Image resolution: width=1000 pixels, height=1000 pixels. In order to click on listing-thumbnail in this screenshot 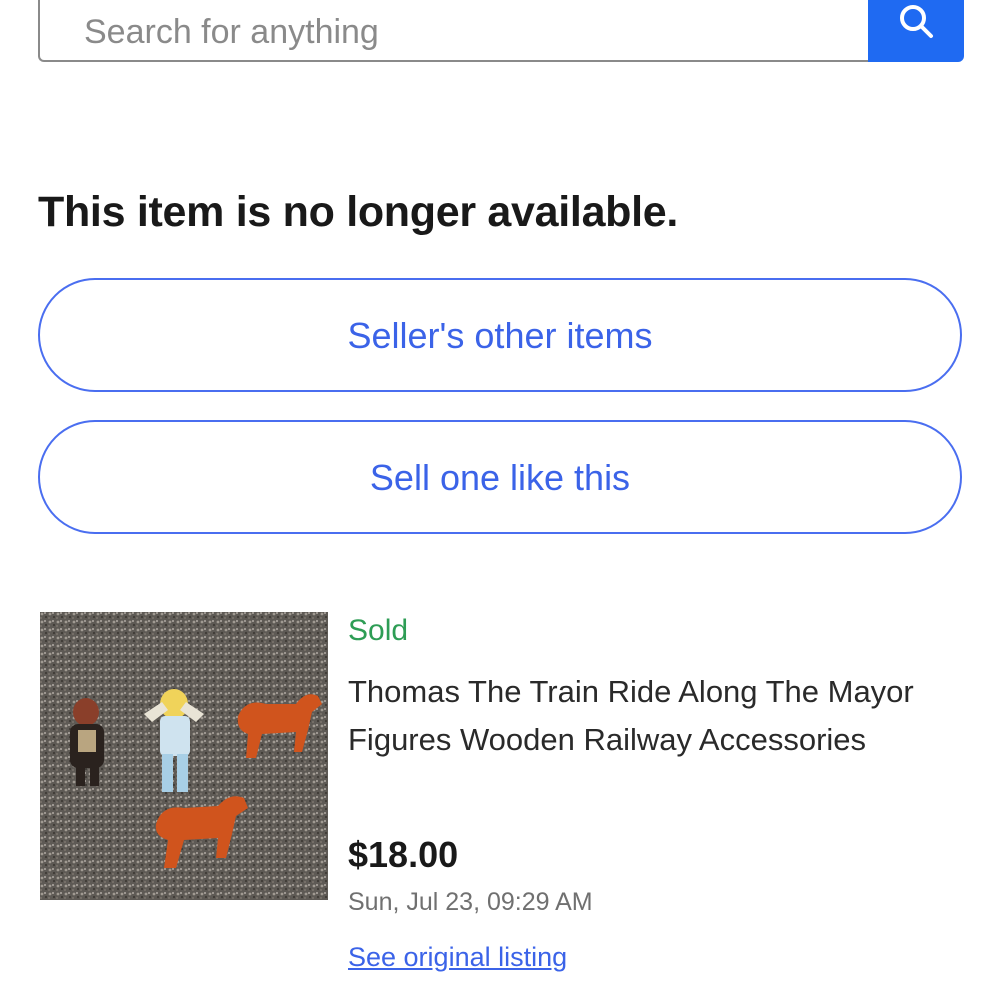, I will do `click(184, 756)`.